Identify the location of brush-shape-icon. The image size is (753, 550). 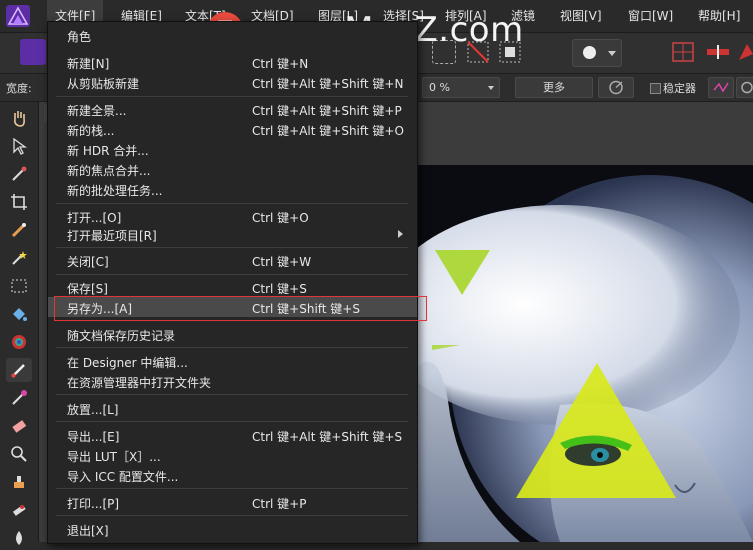
(589, 52).